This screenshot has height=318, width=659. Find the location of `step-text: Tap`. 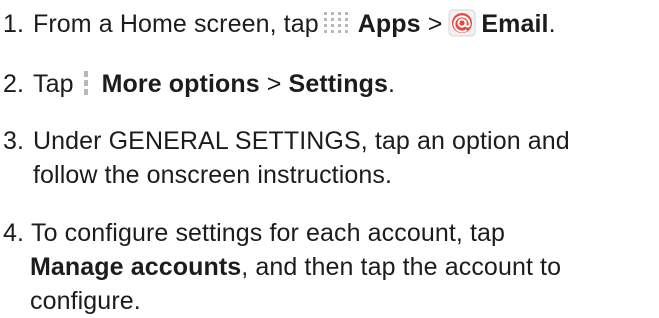

step-text: Tap is located at coordinates (53, 84).